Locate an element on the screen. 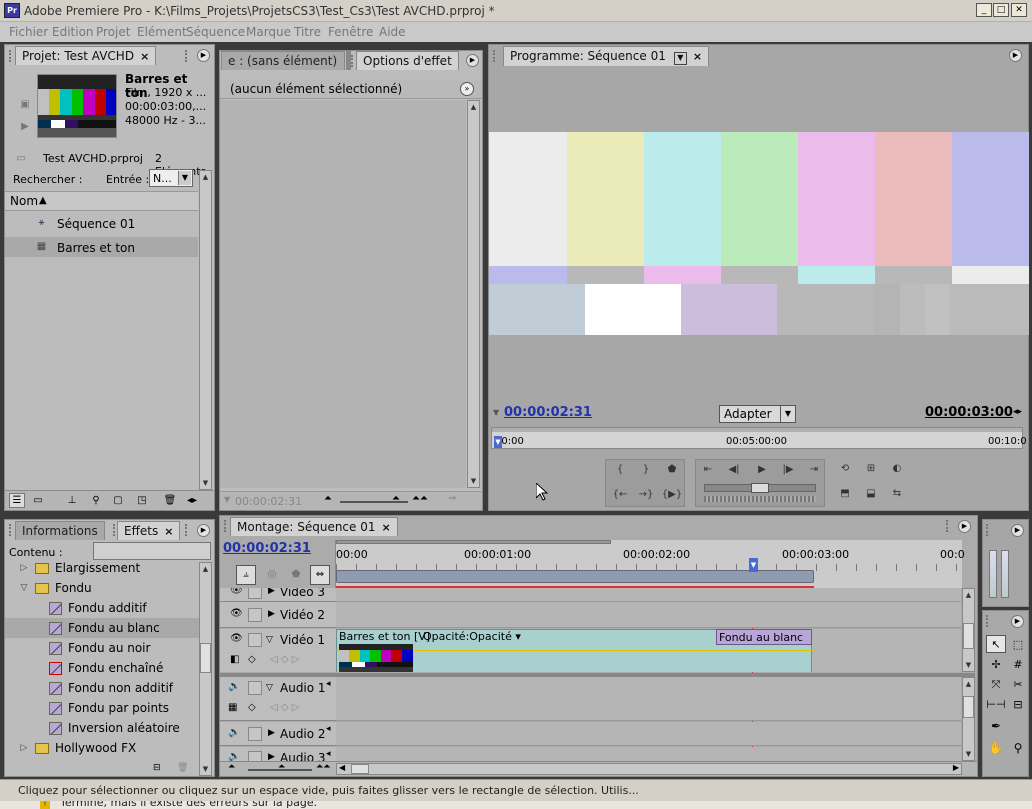 This screenshot has height=809, width=1032. collapse-icon: ▽ is located at coordinates (24, 588).